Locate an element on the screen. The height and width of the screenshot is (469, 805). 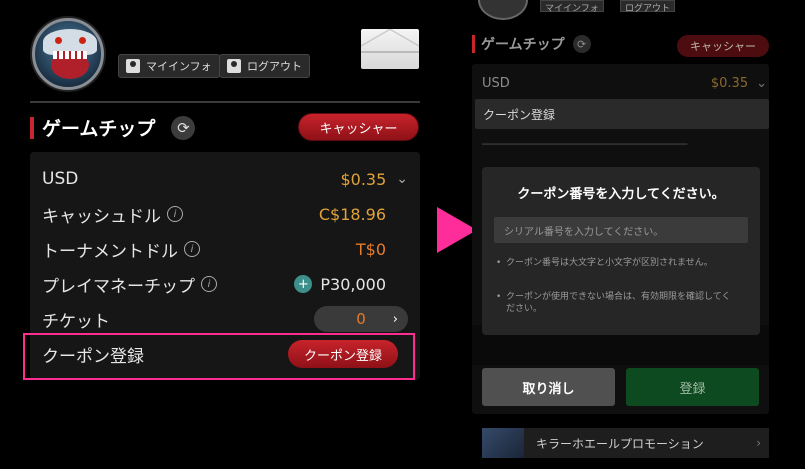
promotion-thumbnail is located at coordinates (503, 443).